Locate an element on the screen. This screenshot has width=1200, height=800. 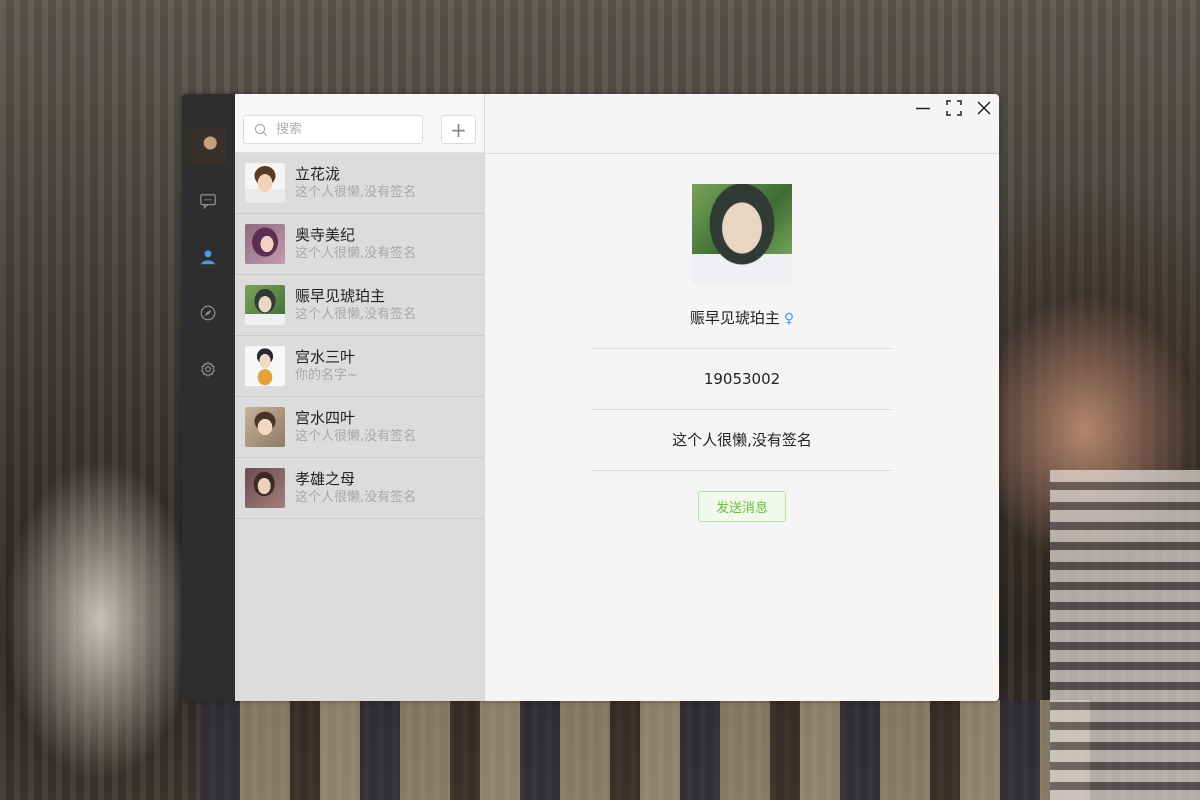
chat-icon is located at coordinates (208, 201).